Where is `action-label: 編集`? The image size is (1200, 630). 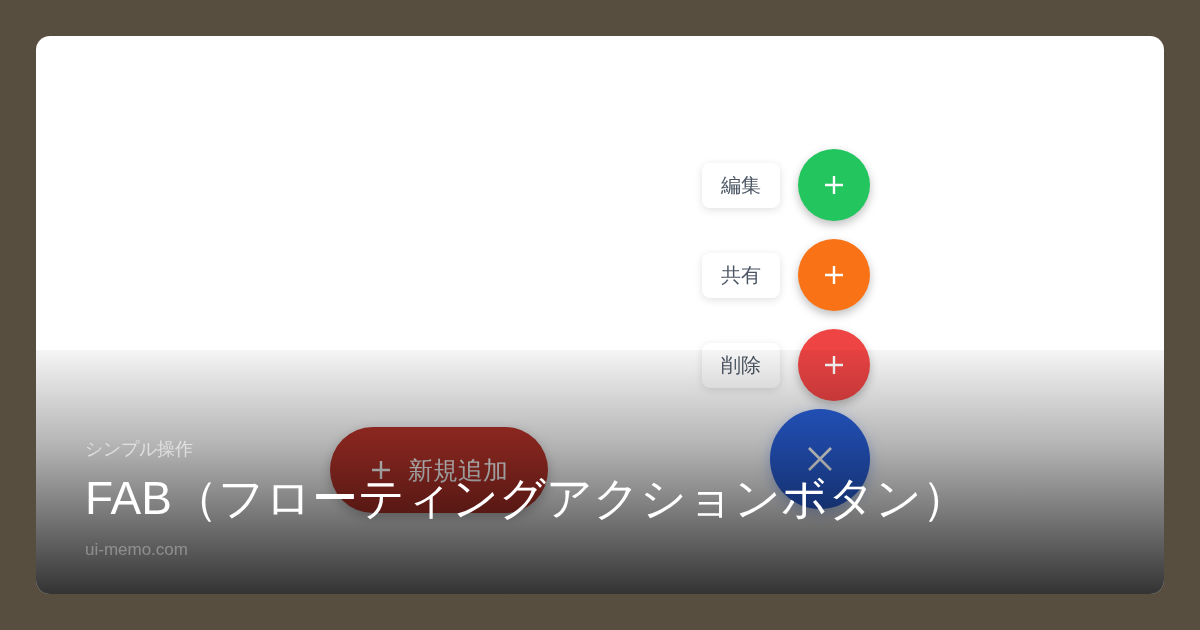 action-label: 編集 is located at coordinates (741, 185).